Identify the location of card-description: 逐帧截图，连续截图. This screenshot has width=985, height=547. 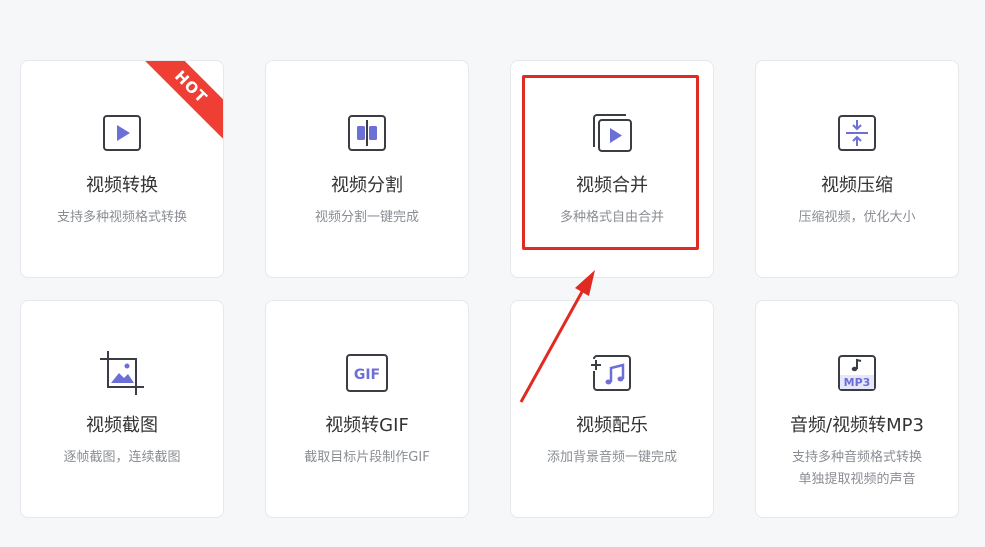
(122, 457).